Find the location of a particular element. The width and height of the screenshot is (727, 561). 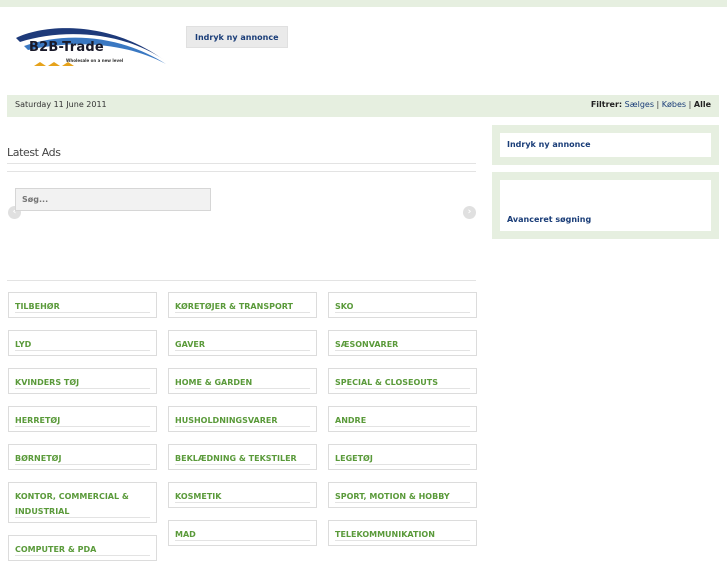

category-link: HUSHOLDNINGSVARER is located at coordinates (242, 419).